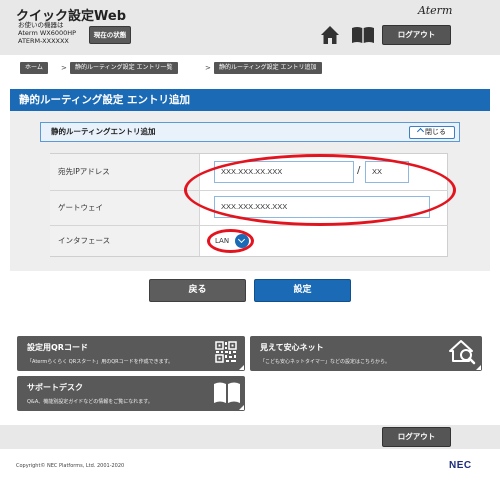  I want to click on tile-title: サポートデスク, so click(55, 387).